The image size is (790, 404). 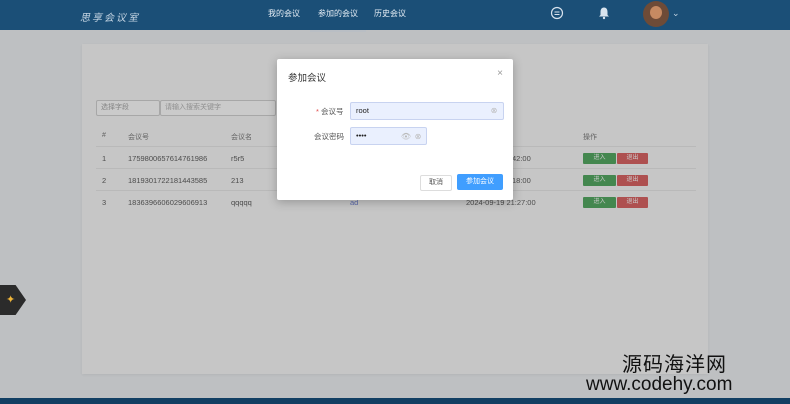 I want to click on dialog-title: 参加会议, so click(x=307, y=78).